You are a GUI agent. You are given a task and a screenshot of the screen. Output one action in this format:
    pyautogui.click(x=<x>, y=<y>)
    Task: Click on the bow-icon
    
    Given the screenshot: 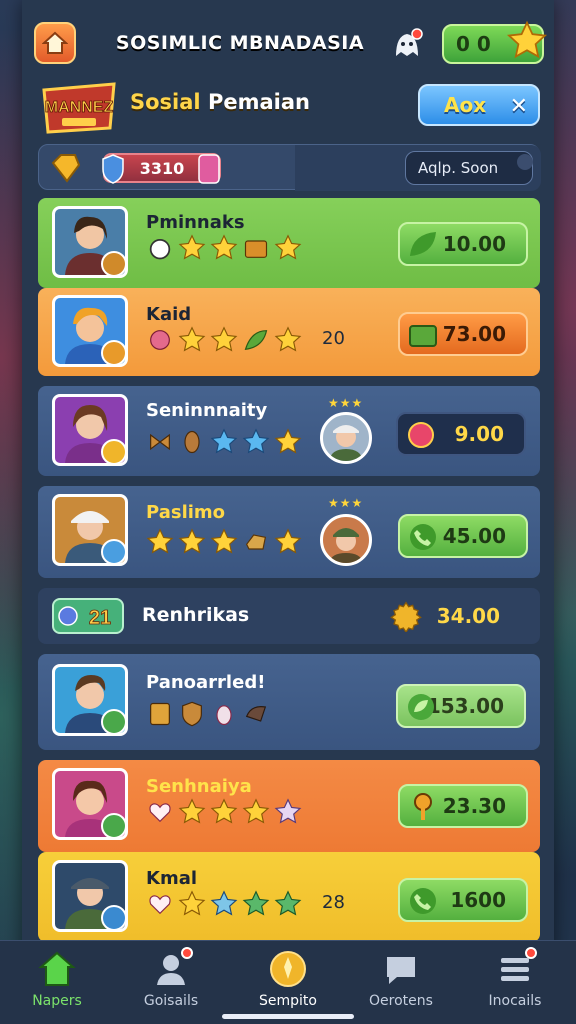 What is the action you would take?
    pyautogui.click(x=160, y=442)
    